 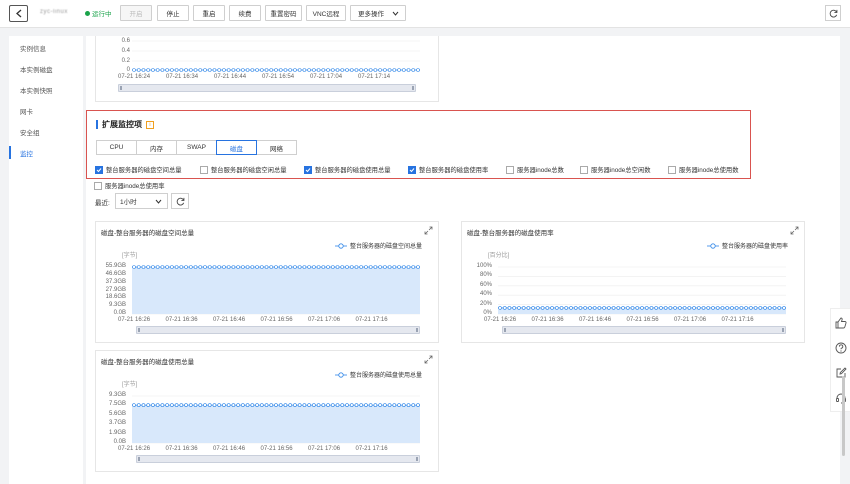 What do you see at coordinates (46, 131) in the screenshot?
I see `sidebar-item-security-group: 安全组` at bounding box center [46, 131].